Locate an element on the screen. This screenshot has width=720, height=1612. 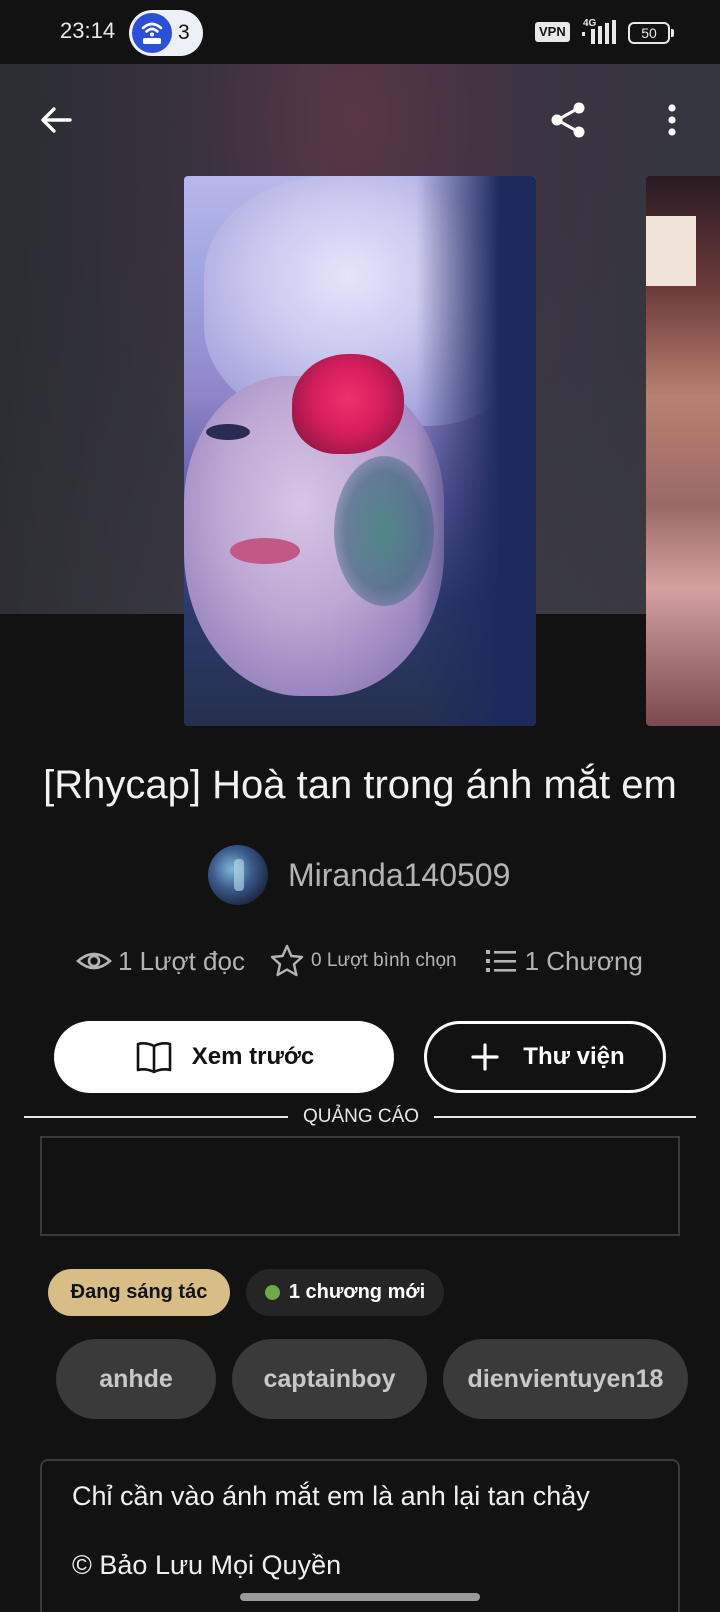
vpn-badge: VPN is located at coordinates (552, 32).